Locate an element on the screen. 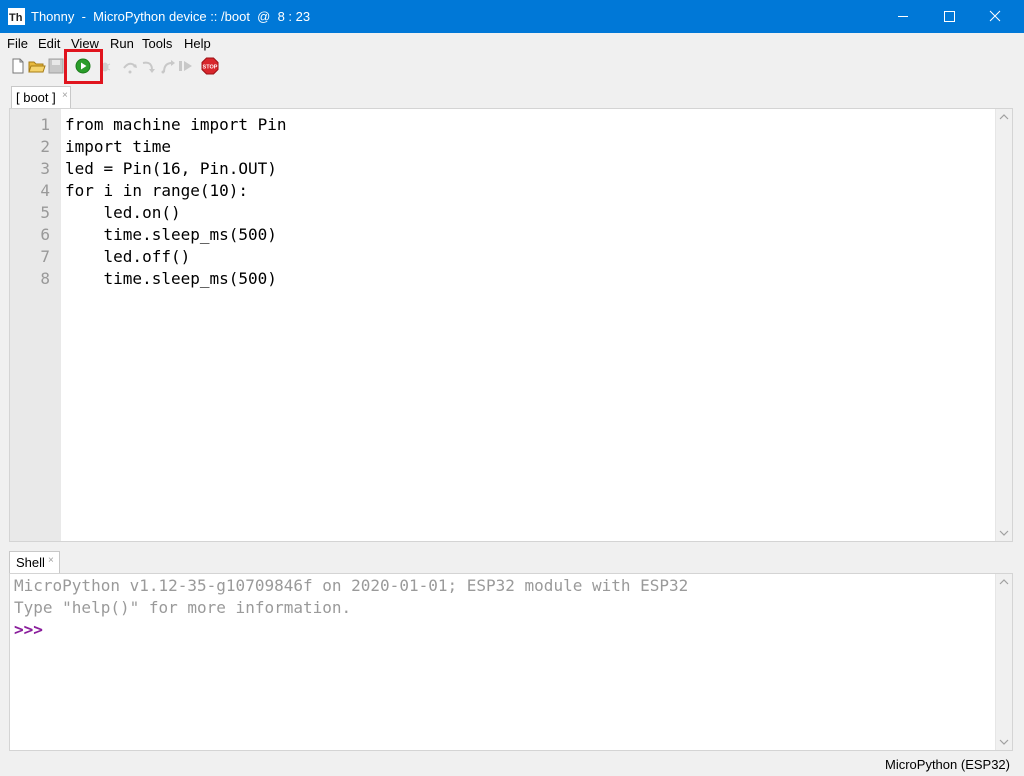  minimize-icon is located at coordinates (903, 16).